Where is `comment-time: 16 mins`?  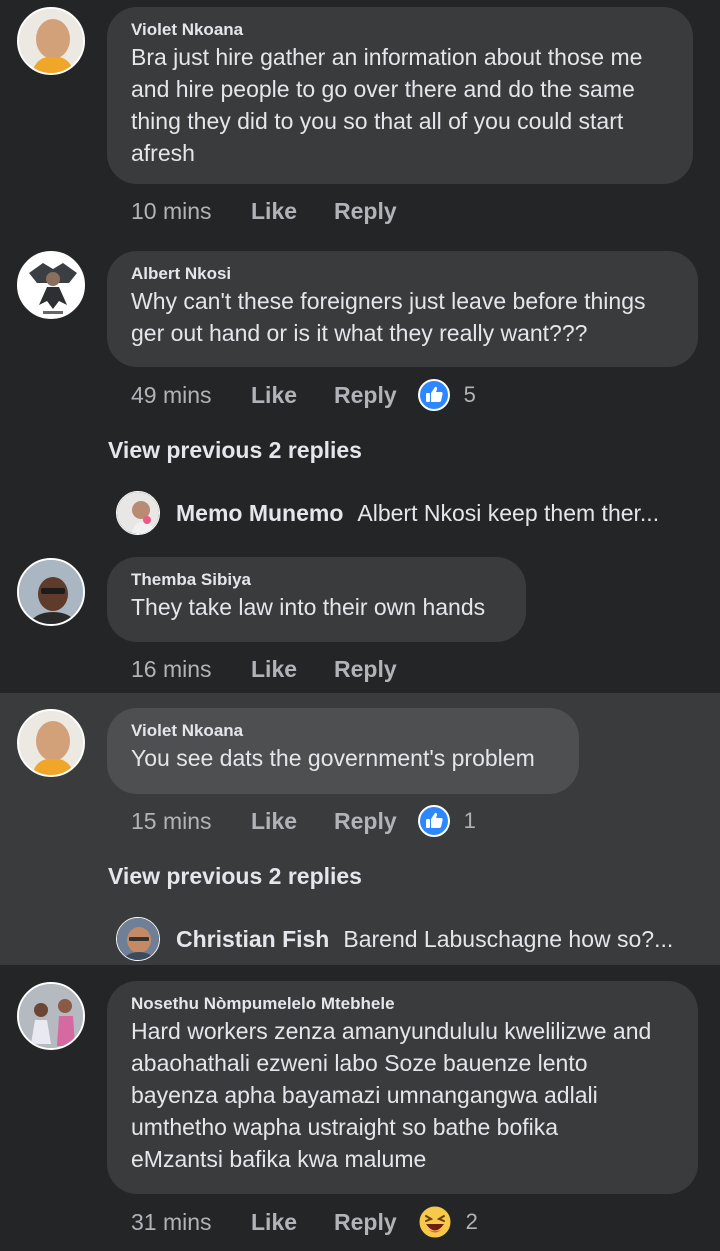 comment-time: 16 mins is located at coordinates (191, 669).